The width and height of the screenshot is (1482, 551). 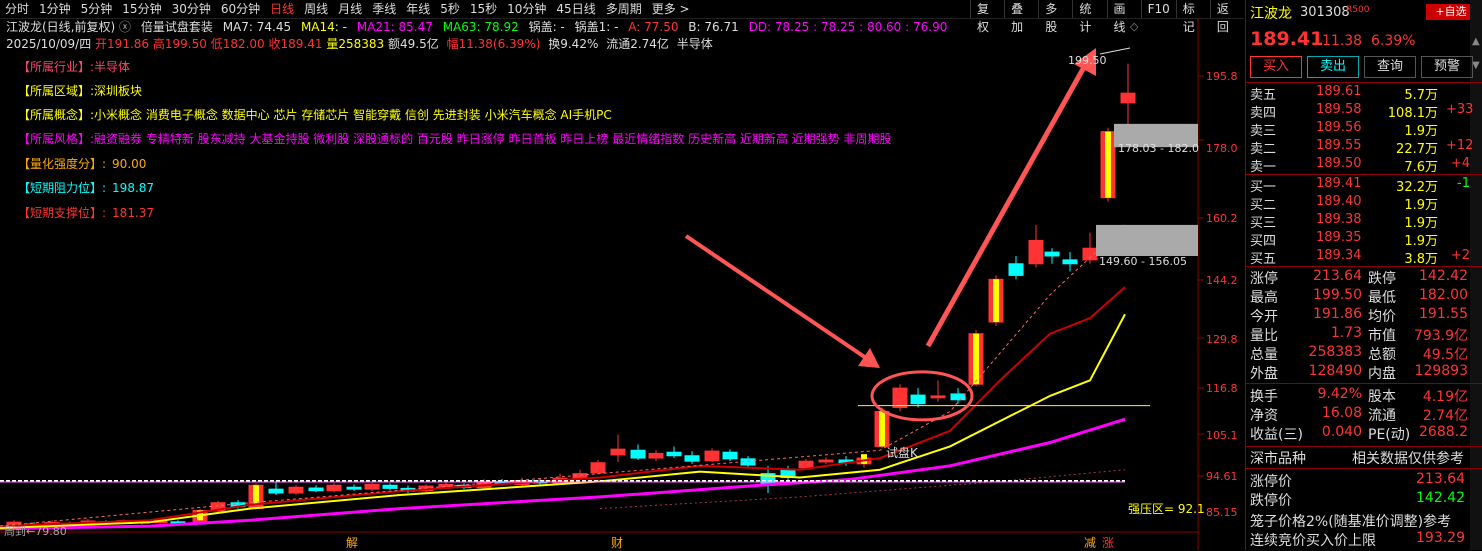 I want to click on collapse-icon: ◇, so click(x=1134, y=26).